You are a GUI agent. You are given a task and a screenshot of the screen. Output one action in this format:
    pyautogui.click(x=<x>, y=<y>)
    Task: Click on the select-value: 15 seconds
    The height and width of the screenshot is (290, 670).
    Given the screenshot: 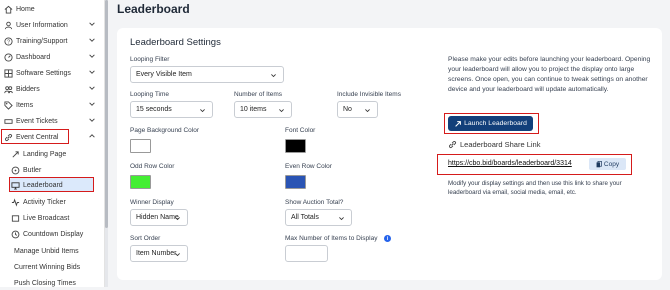 What is the action you would take?
    pyautogui.click(x=154, y=109)
    